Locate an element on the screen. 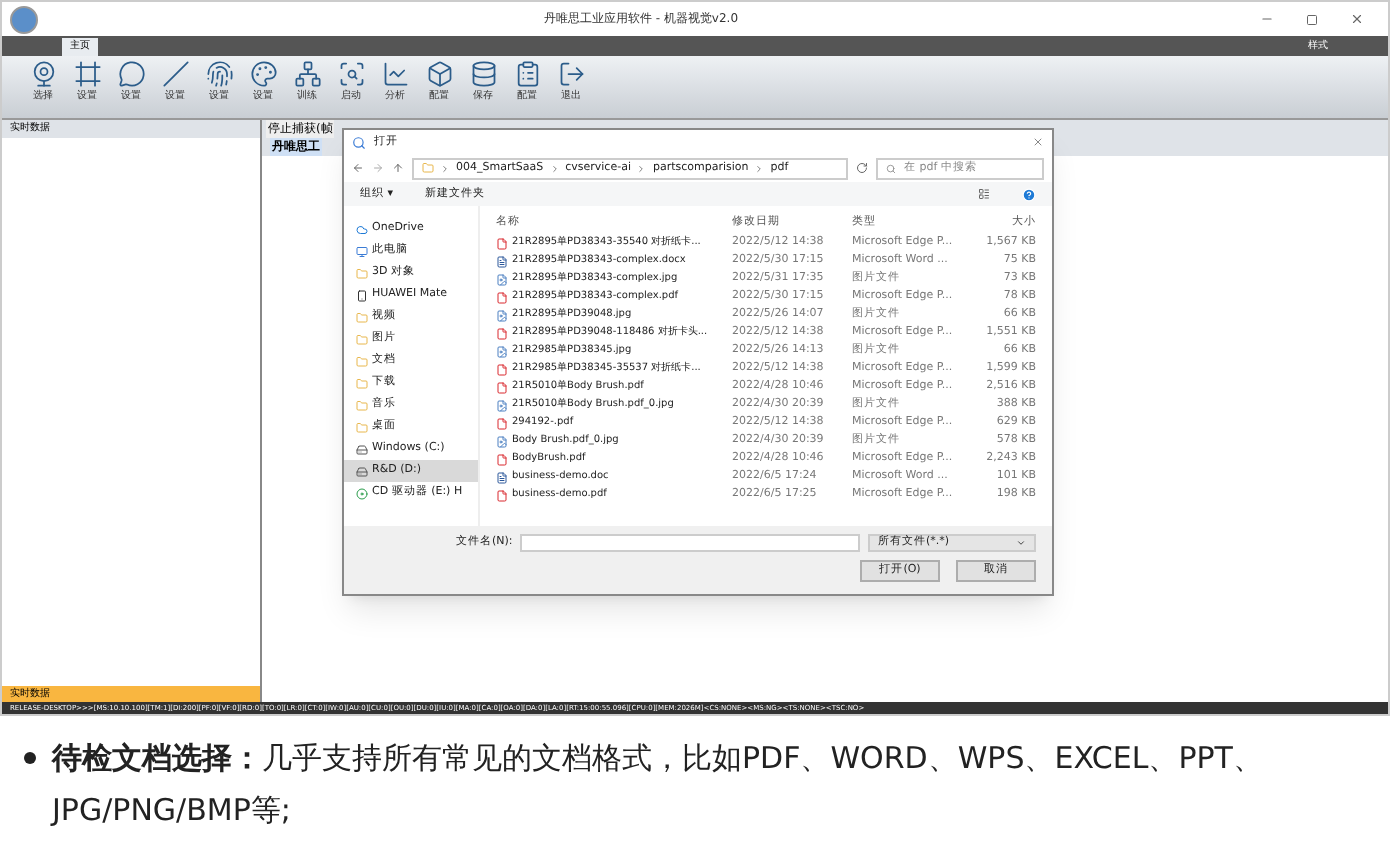 Image resolution: width=1390 pixels, height=856 pixels. cloud-icon is located at coordinates (362, 229).